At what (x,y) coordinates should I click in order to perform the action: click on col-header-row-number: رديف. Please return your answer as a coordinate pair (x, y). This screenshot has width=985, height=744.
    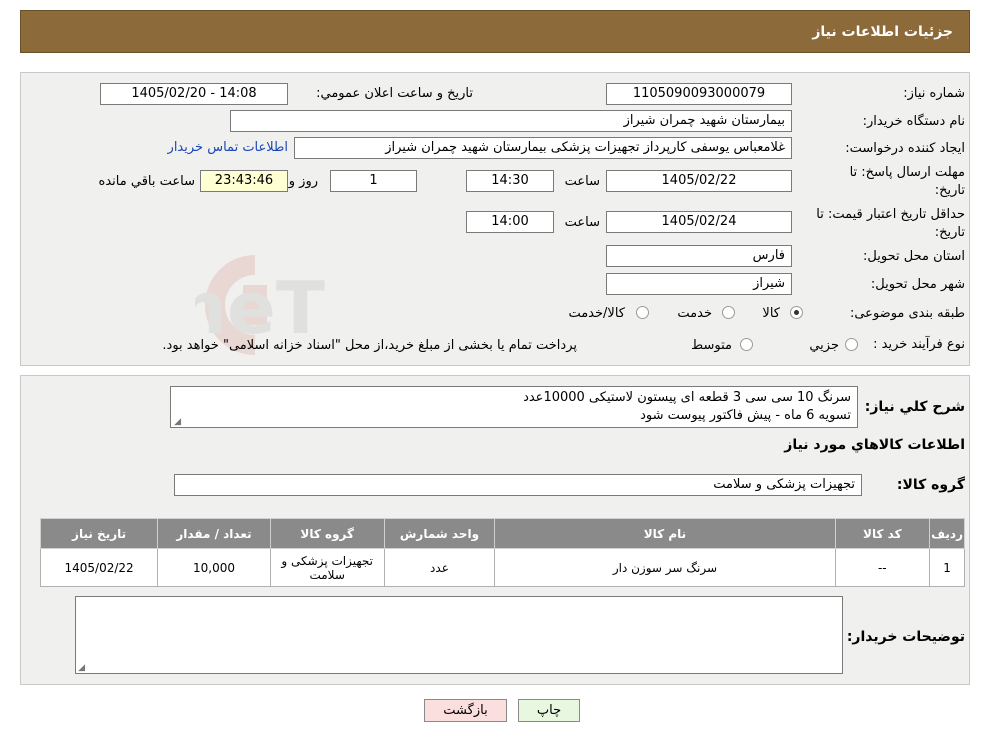
    Looking at the image, I should click on (947, 533).